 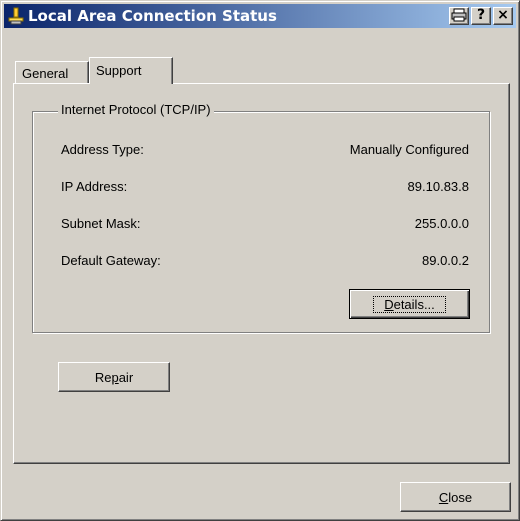 What do you see at coordinates (101, 223) in the screenshot?
I see `subnet-mask-label: Subnet Mask:` at bounding box center [101, 223].